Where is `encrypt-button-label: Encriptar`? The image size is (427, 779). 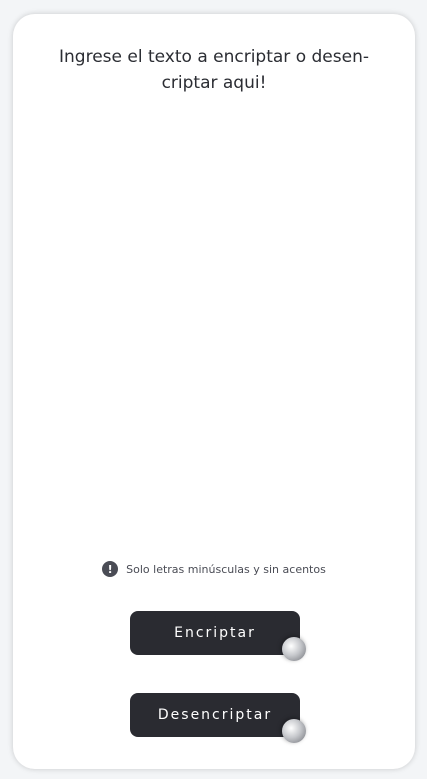 encrypt-button-label: Encriptar is located at coordinates (215, 633).